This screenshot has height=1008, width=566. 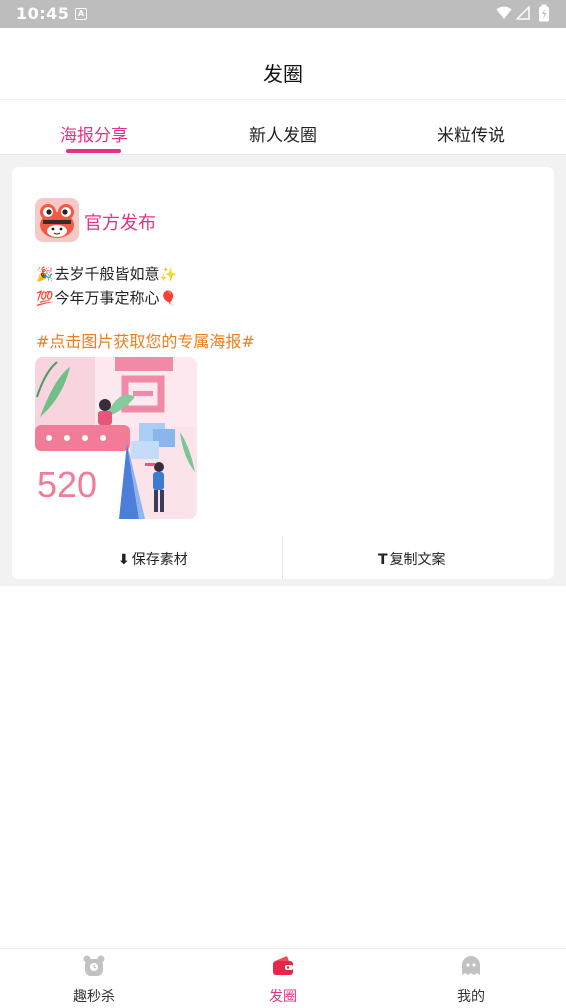 I want to click on nav-post-circle: 发圈, so click(x=283, y=978).